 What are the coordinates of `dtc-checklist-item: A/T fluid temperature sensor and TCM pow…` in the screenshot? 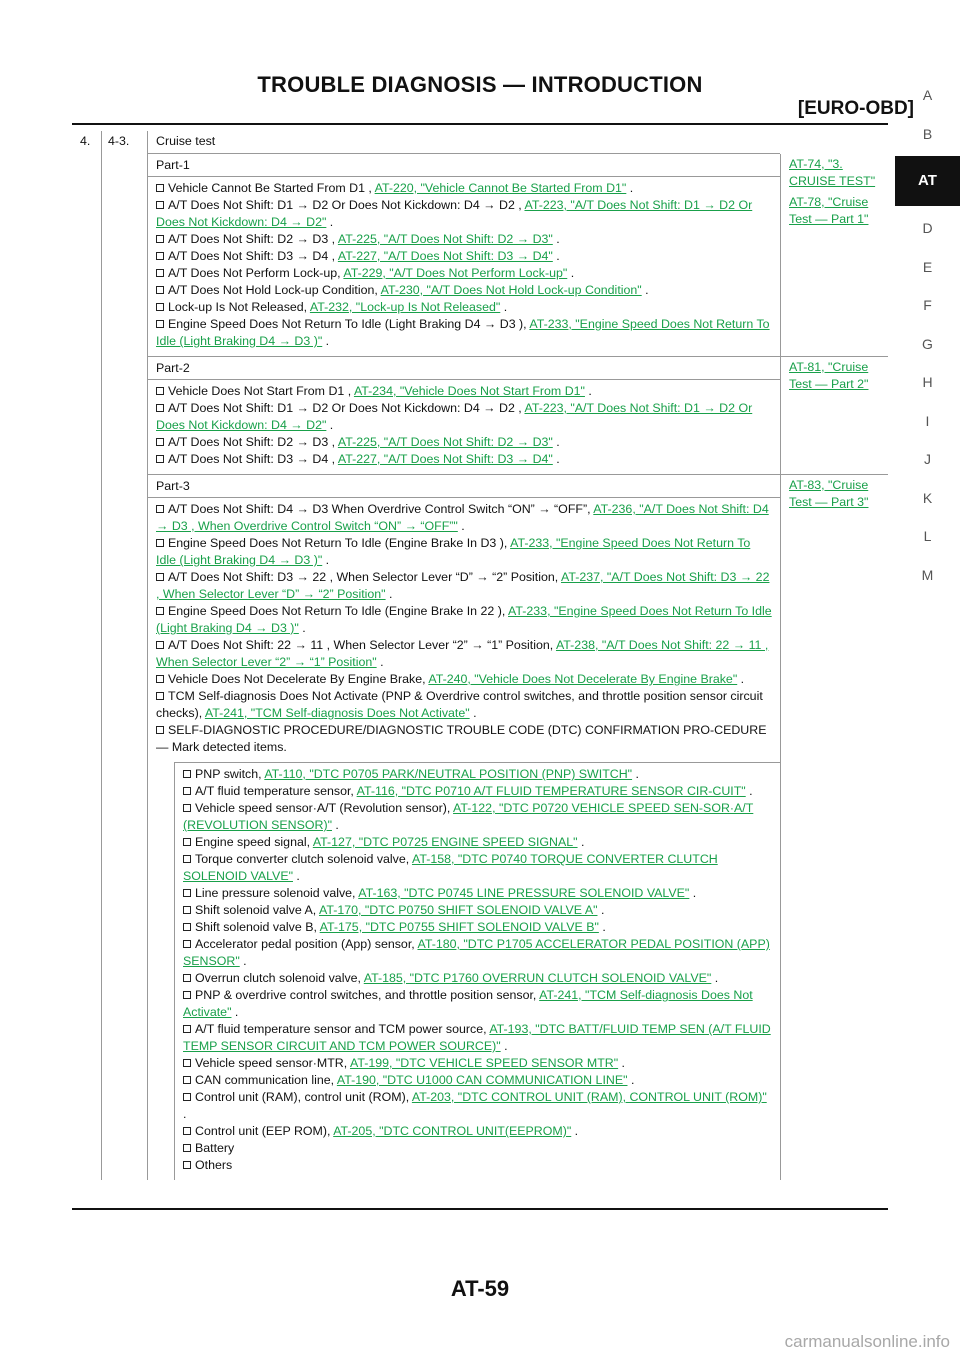 It's located at (477, 1038).